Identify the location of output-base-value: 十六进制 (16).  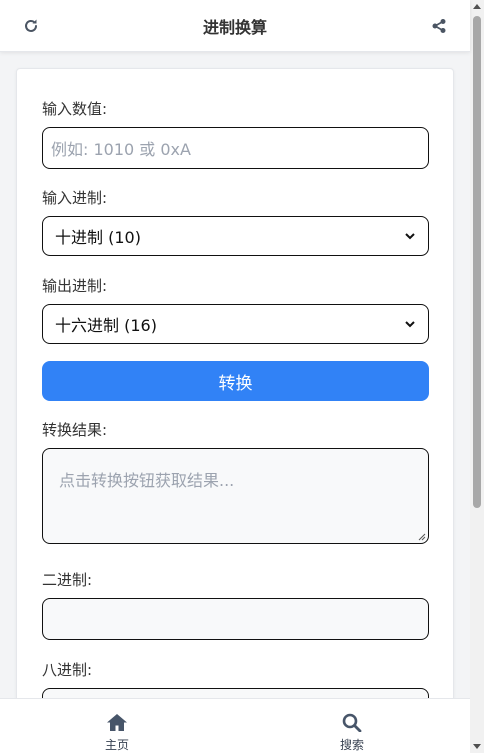
(106, 325).